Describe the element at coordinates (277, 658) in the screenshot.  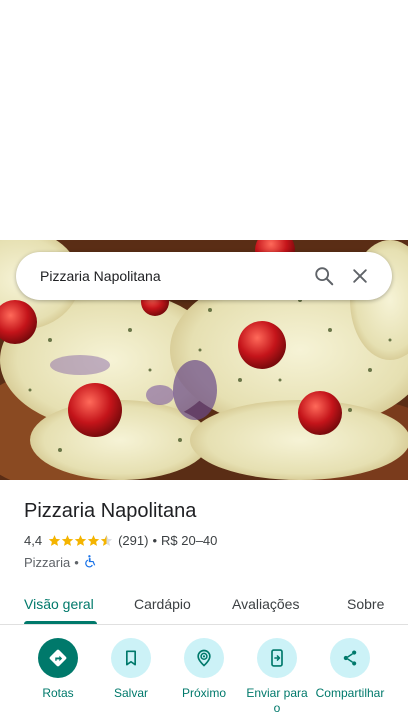
I see `send-to-phone-icon` at that location.